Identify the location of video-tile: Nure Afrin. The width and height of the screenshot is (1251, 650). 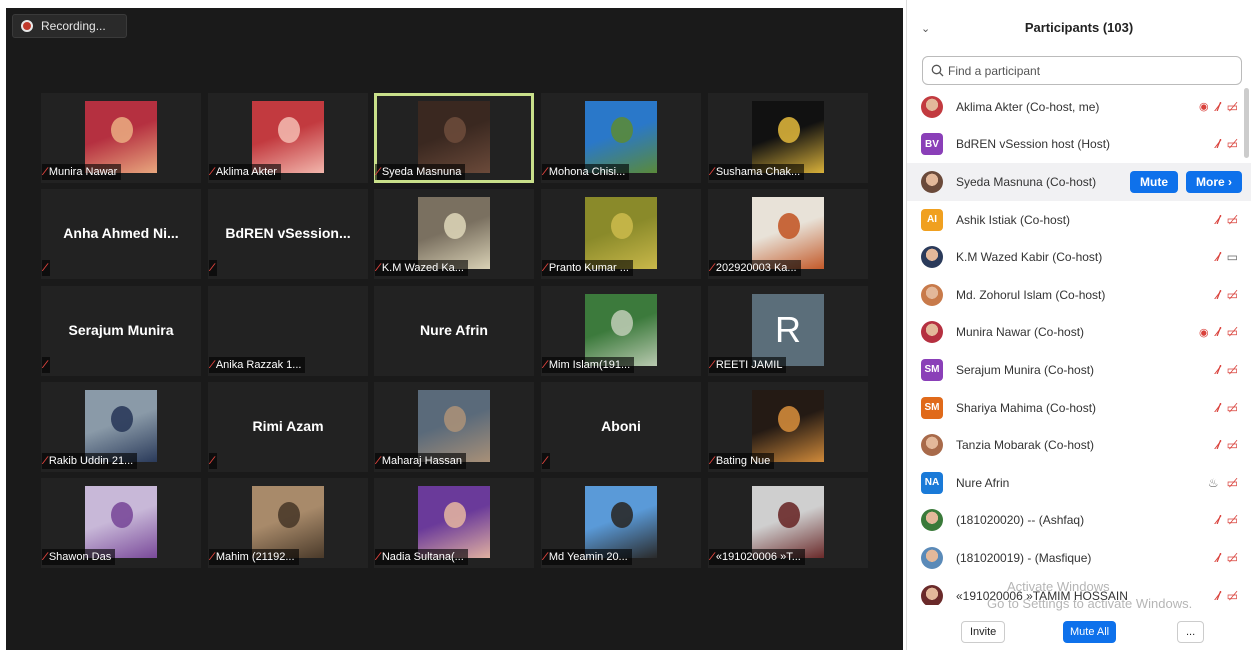
(454, 331).